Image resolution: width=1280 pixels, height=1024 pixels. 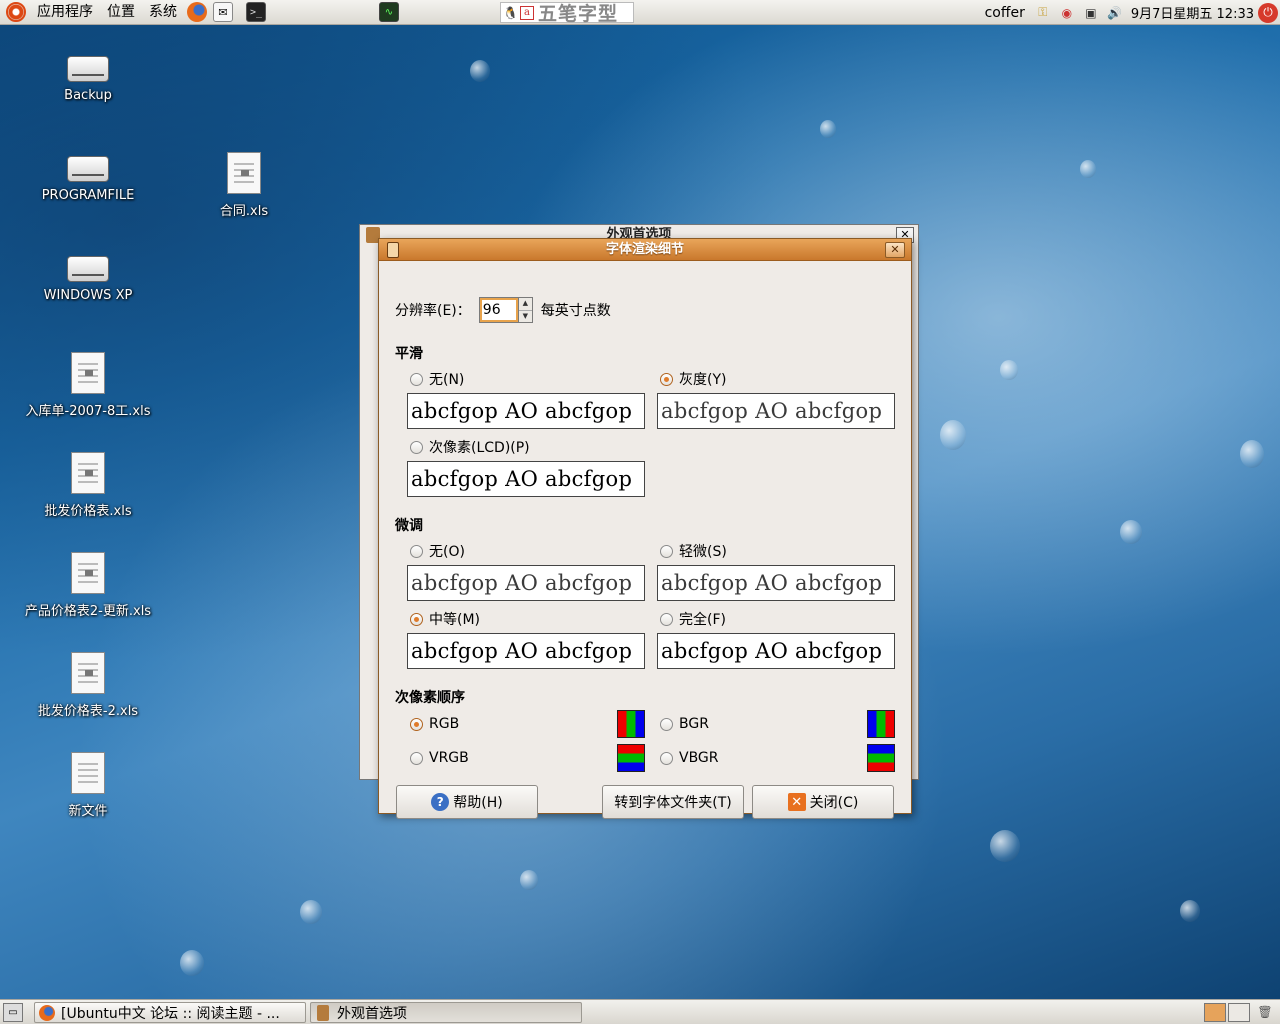 What do you see at coordinates (88, 585) in the screenshot?
I see `desktop-icon-file: 产品价格表2-更新.xls` at bounding box center [88, 585].